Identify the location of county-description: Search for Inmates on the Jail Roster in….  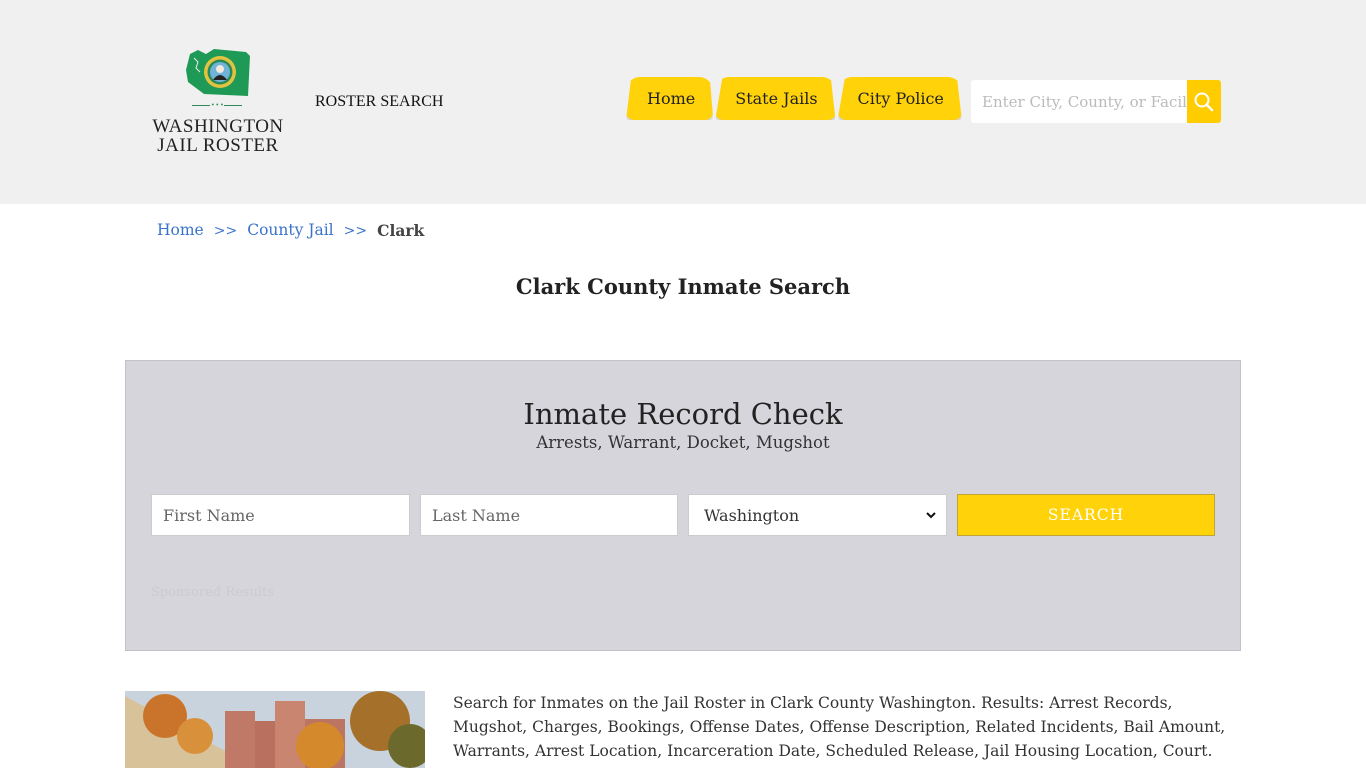
(839, 727).